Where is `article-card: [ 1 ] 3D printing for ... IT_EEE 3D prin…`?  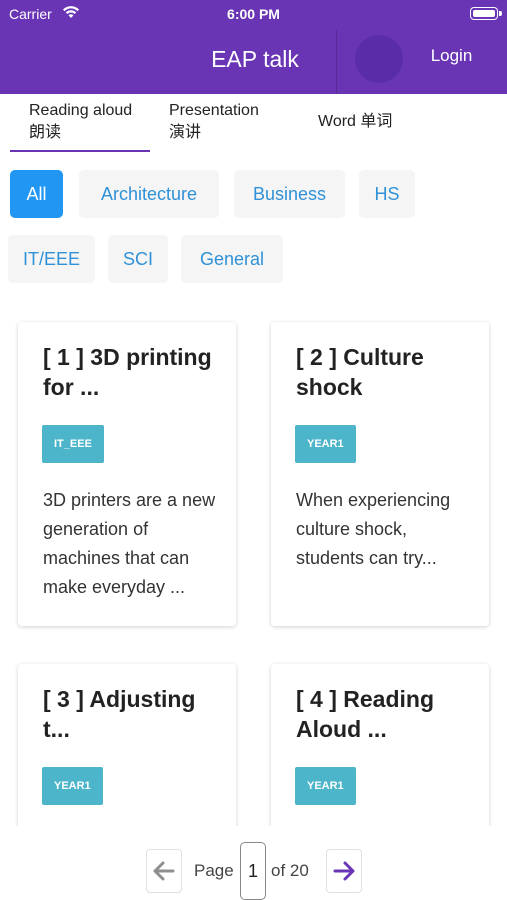 article-card: [ 1 ] 3D printing for ... IT_EEE 3D prin… is located at coordinates (127, 474).